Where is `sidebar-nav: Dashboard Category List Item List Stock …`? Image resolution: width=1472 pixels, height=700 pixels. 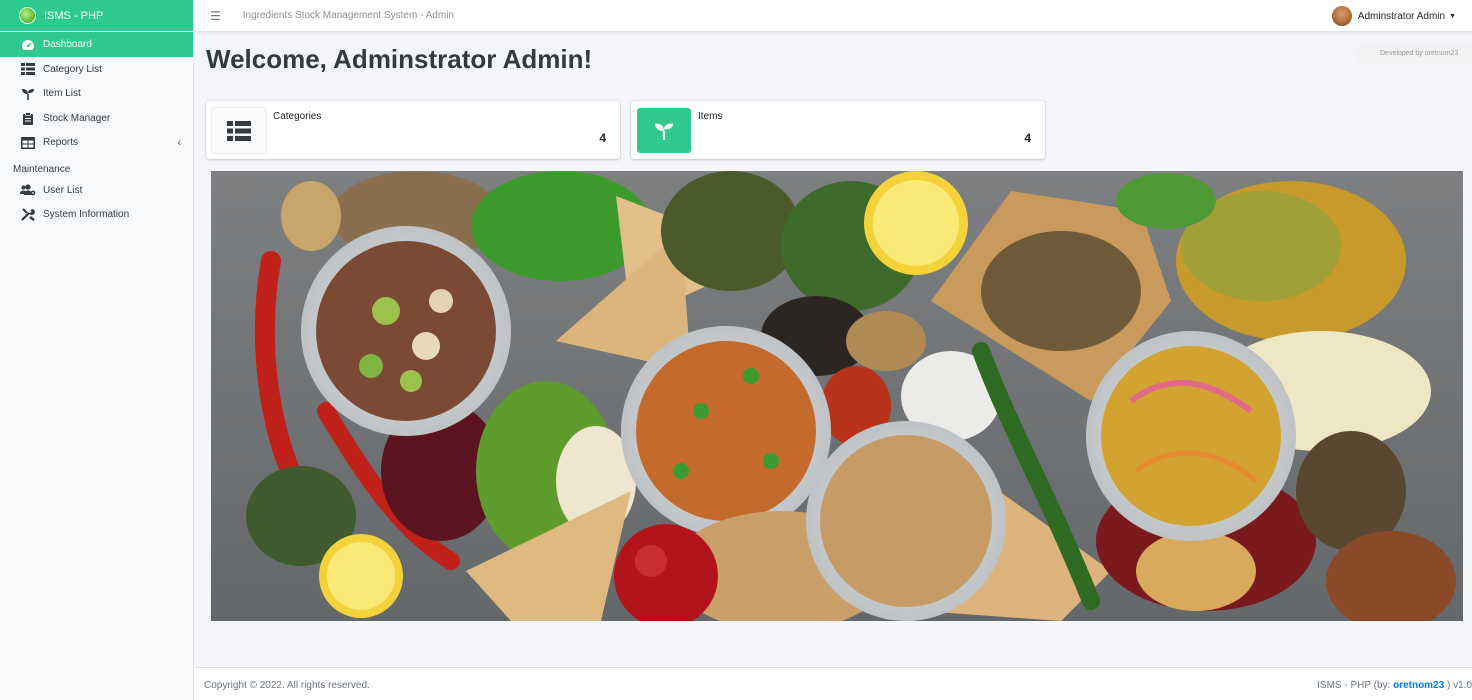 sidebar-nav: Dashboard Category List Item List Stock … is located at coordinates (96, 129).